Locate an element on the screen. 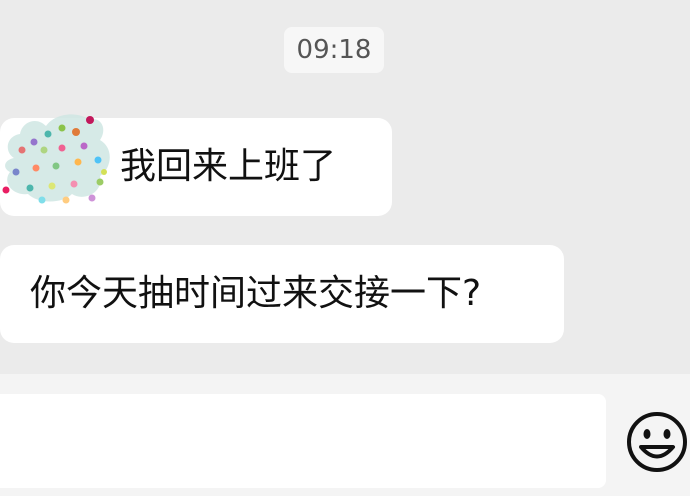 The width and height of the screenshot is (690, 496). message-text-2: 你今天抽时间过来交接一下? is located at coordinates (256, 293).